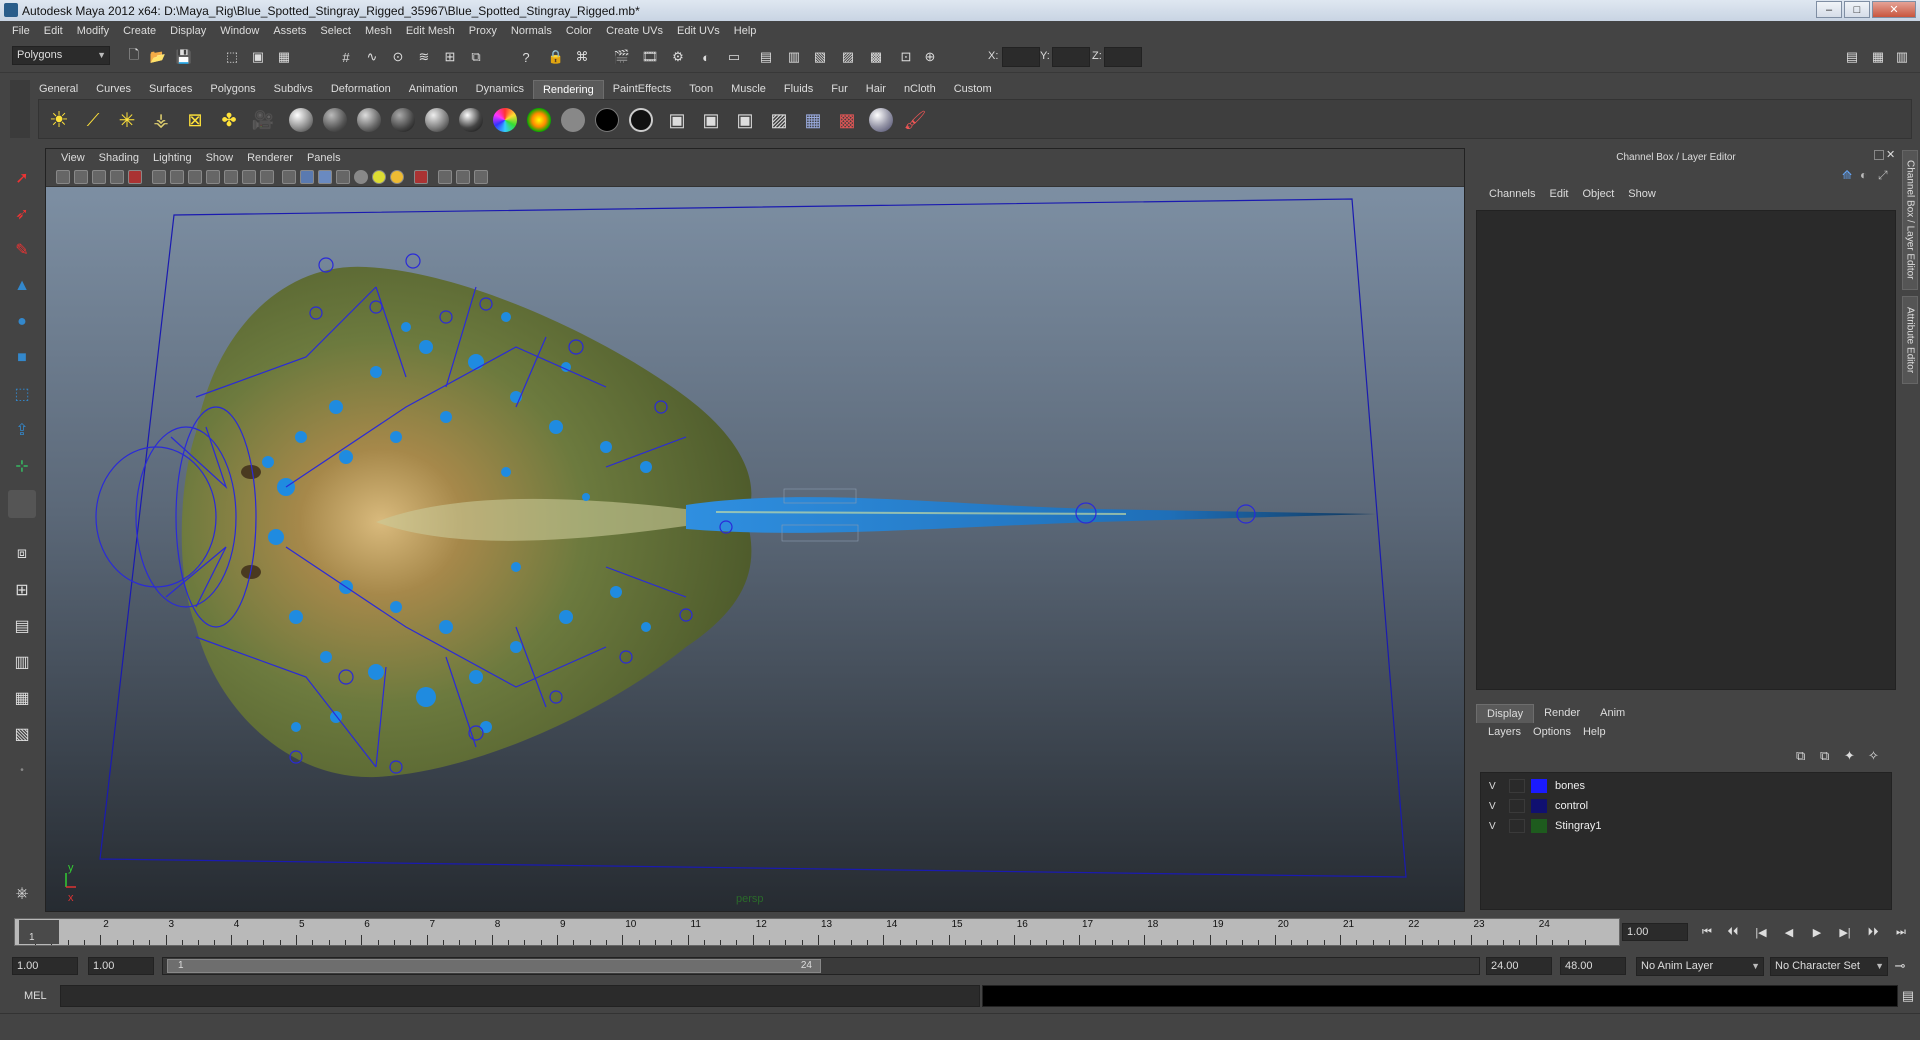 The height and width of the screenshot is (1040, 1920). What do you see at coordinates (798, 89) in the screenshot?
I see `tab-fluids: Fluids` at bounding box center [798, 89].